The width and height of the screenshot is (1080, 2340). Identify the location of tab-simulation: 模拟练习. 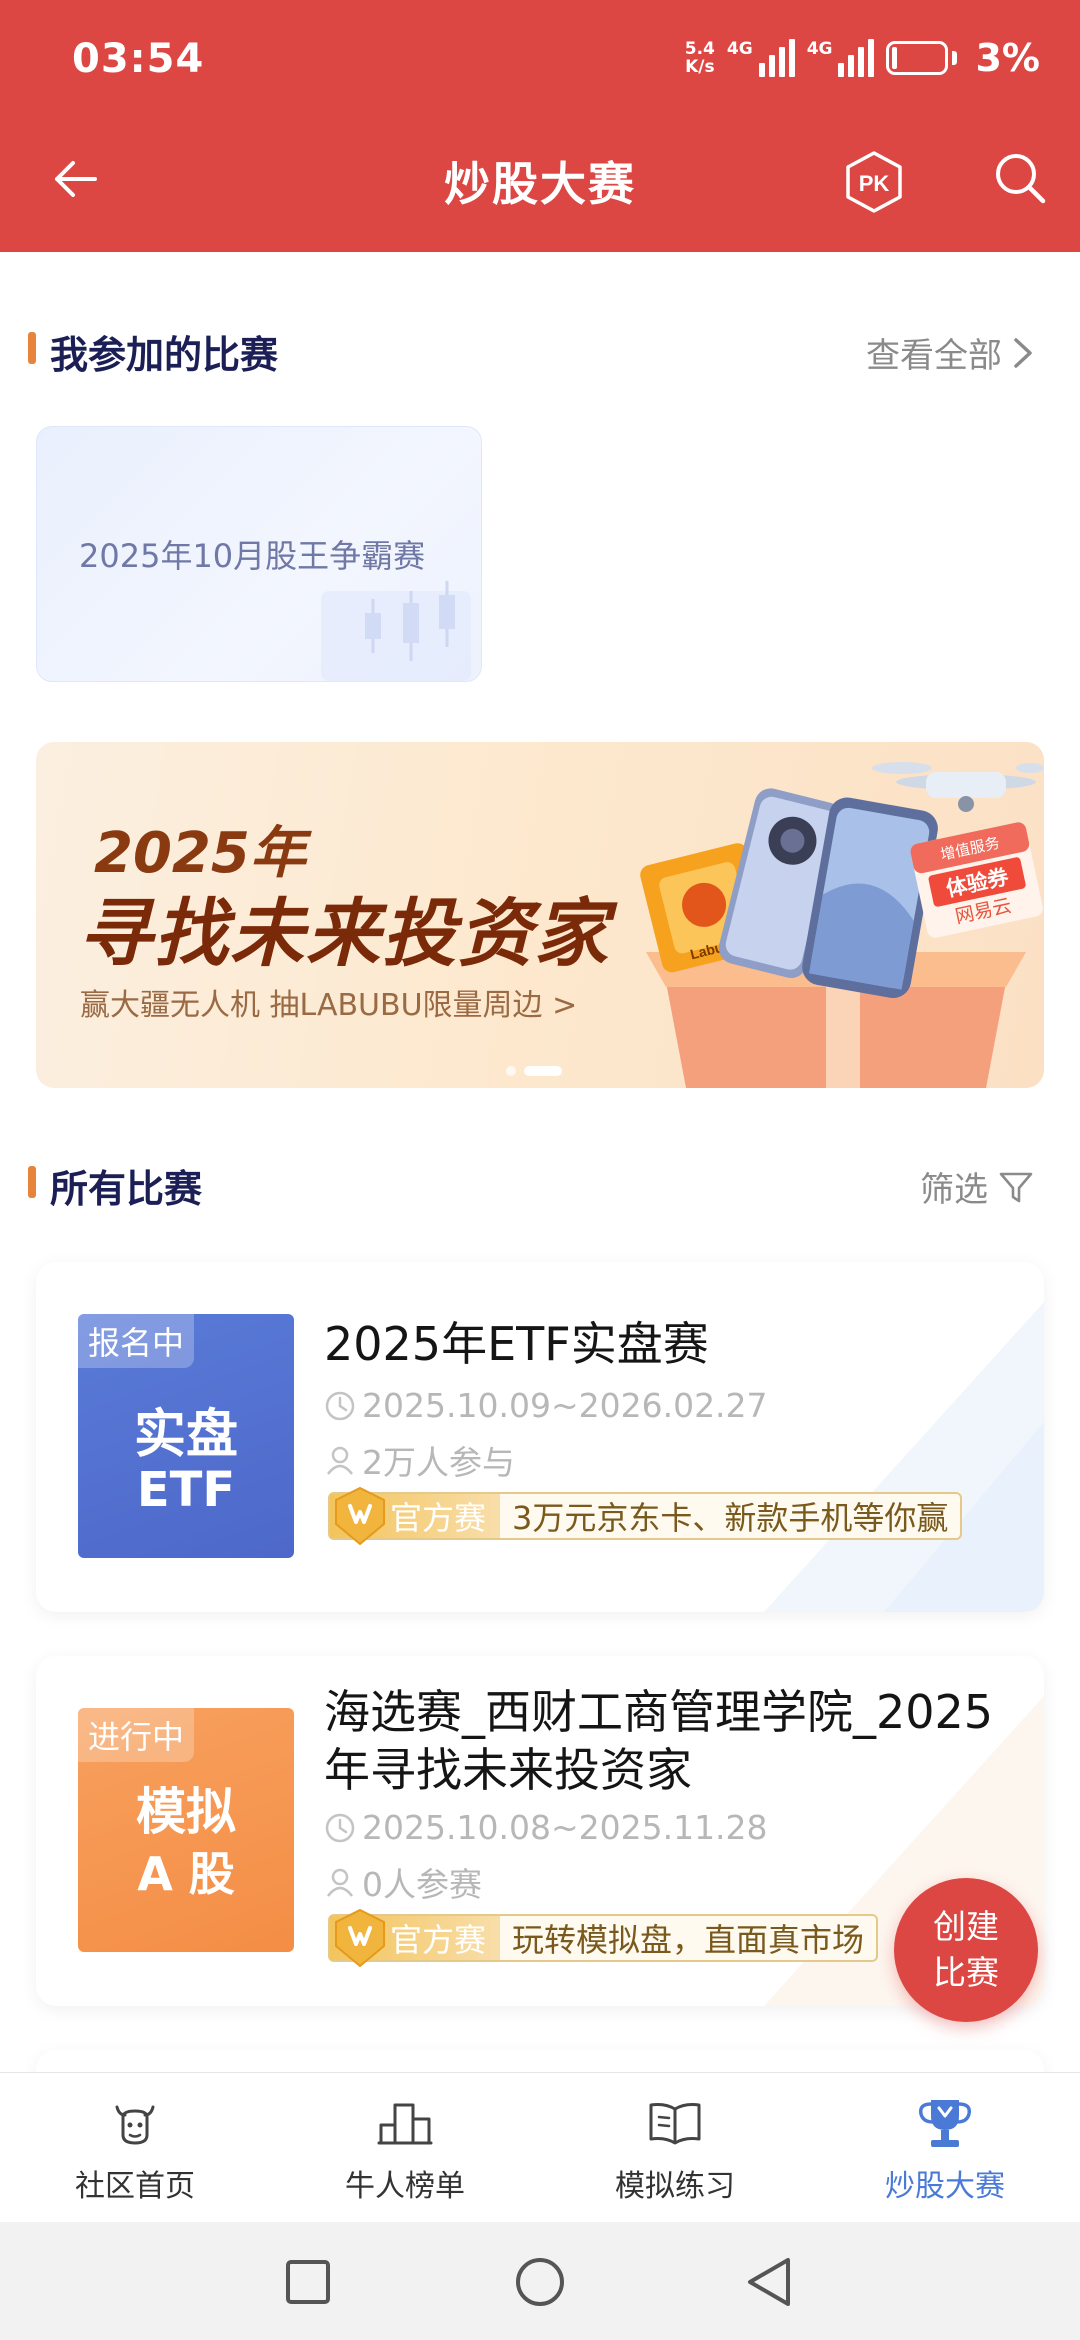
(675, 2148).